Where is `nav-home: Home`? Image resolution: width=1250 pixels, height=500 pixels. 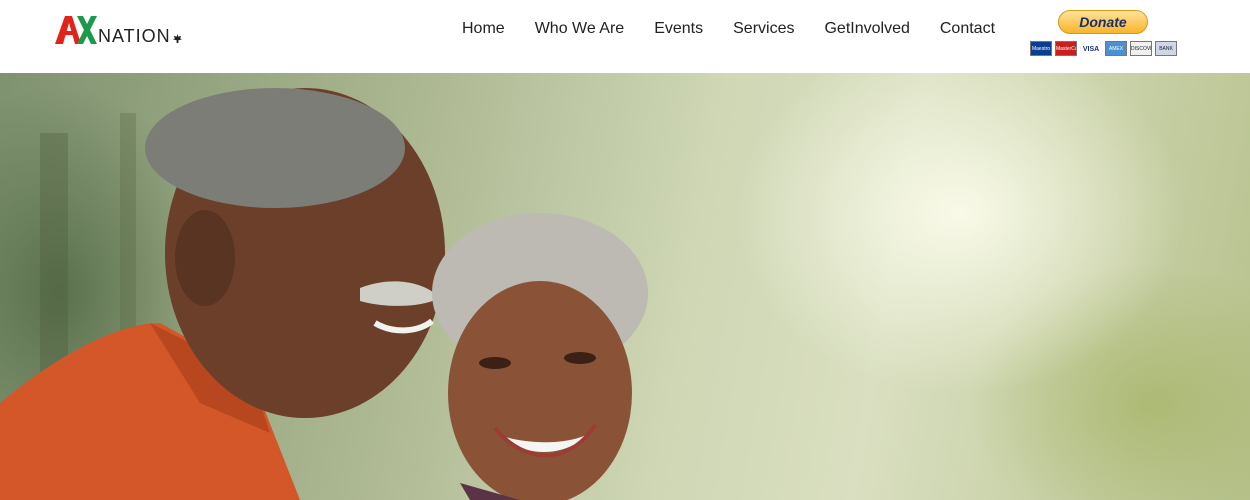 nav-home: Home is located at coordinates (483, 29).